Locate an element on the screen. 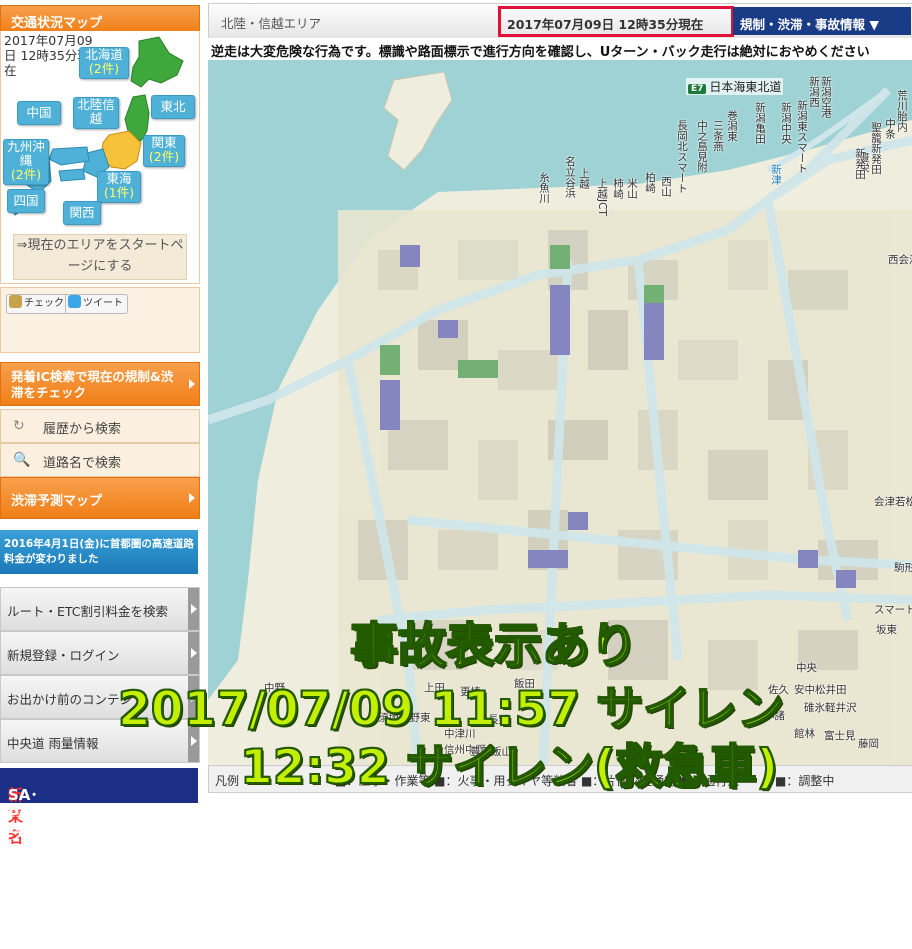 The height and width of the screenshot is (949, 912). region-name: 北陸信越 is located at coordinates (96, 111).